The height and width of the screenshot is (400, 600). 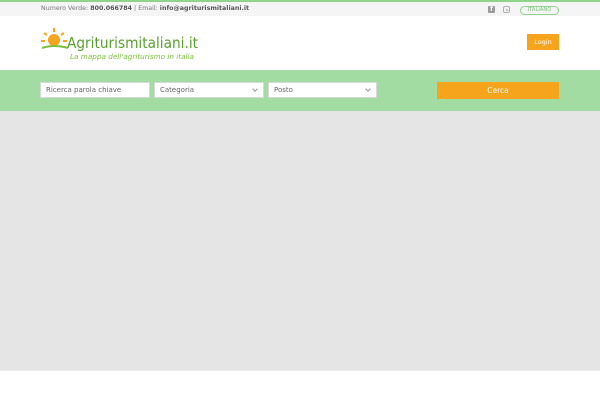 I want to click on keyword-search-input: Ricerca parola chiave, so click(x=95, y=90).